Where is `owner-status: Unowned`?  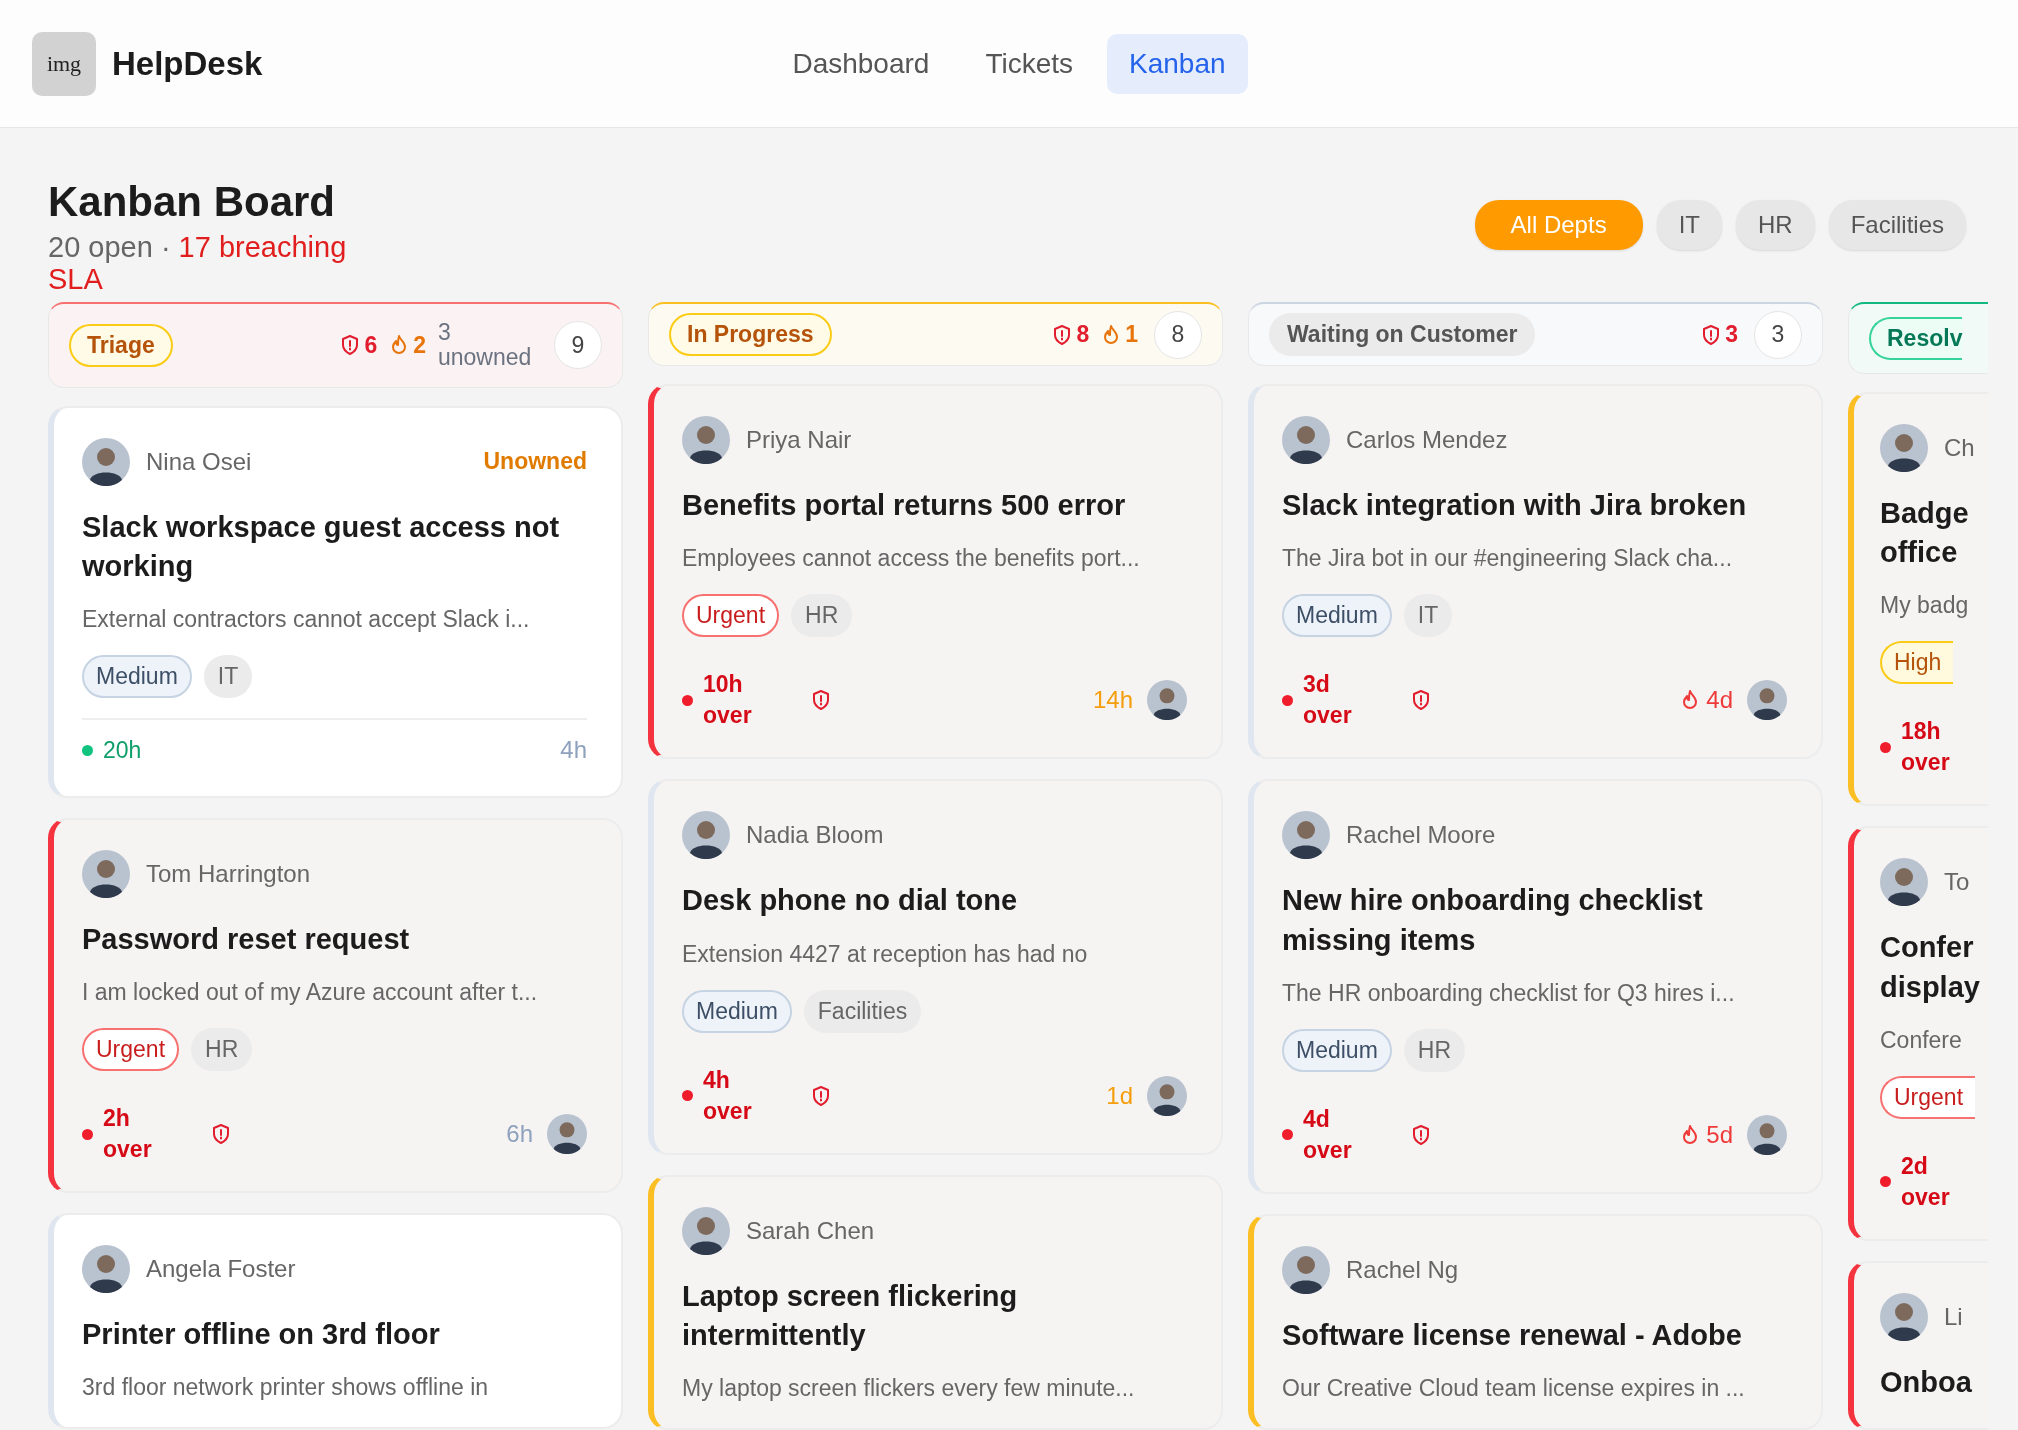 owner-status: Unowned is located at coordinates (535, 462).